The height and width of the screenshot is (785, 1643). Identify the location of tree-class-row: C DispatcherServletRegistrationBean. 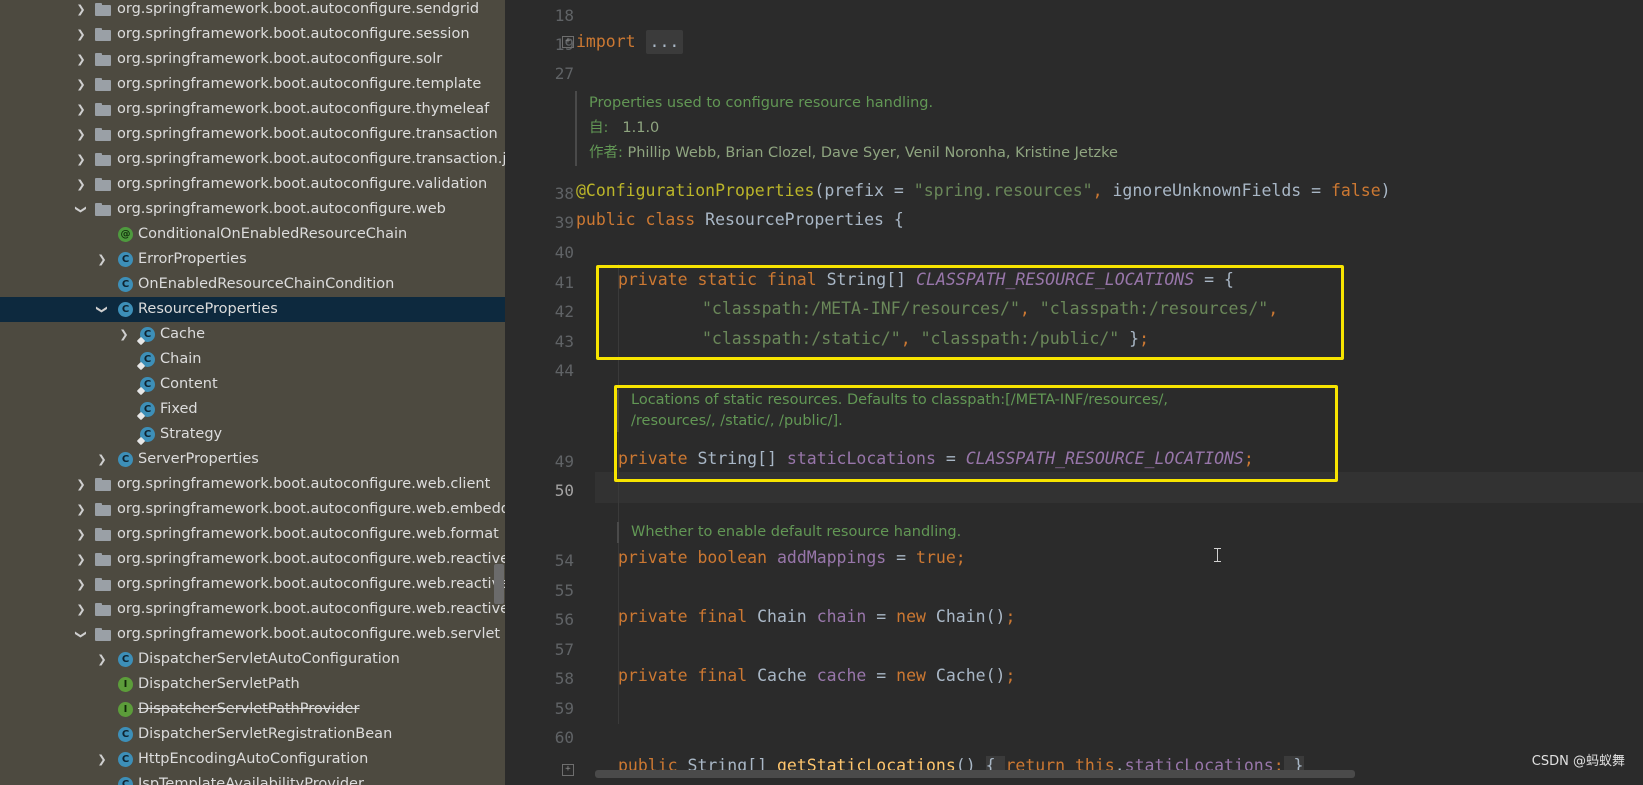
(252, 734).